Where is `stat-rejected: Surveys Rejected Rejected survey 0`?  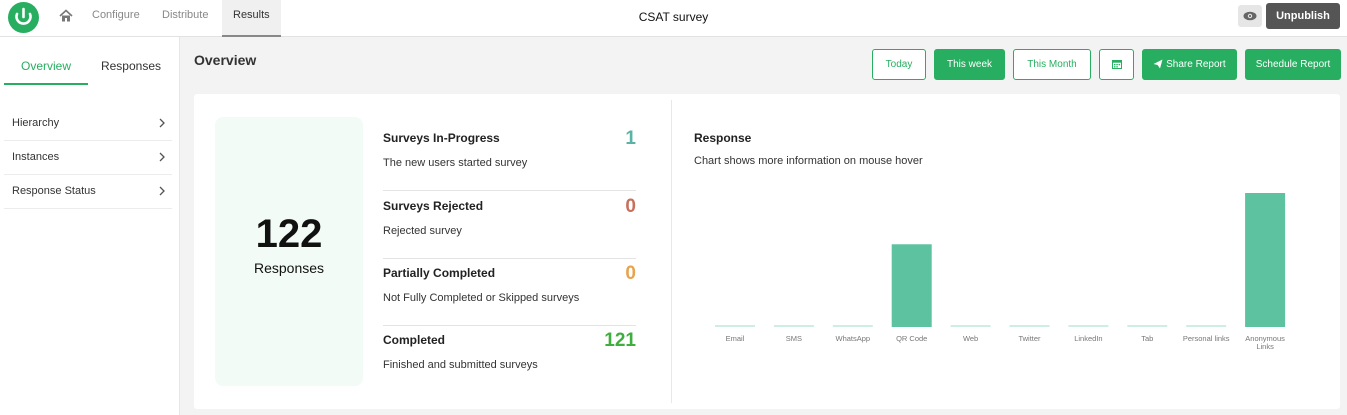 stat-rejected: Surveys Rejected Rejected survey 0 is located at coordinates (509, 225).